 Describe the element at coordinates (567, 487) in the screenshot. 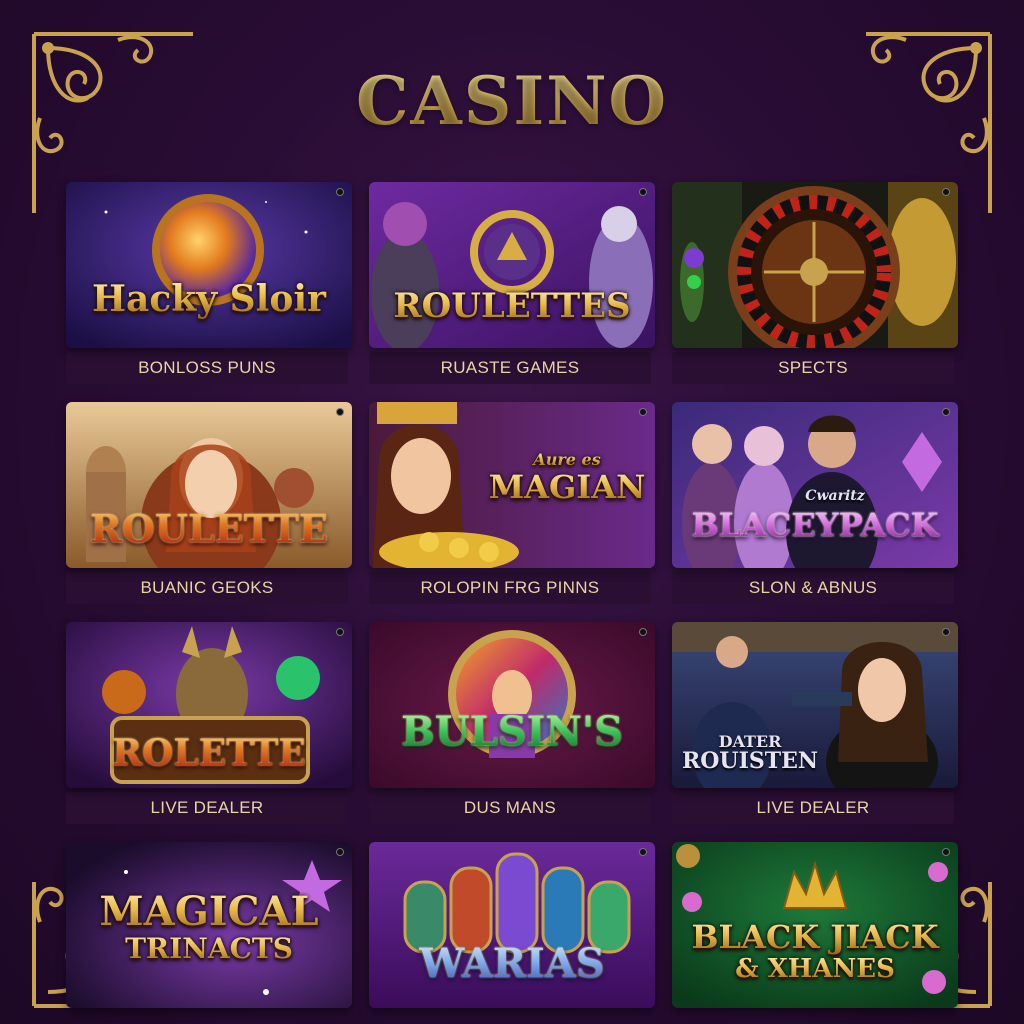

I see `game-logo-text: MAGIAN` at that location.